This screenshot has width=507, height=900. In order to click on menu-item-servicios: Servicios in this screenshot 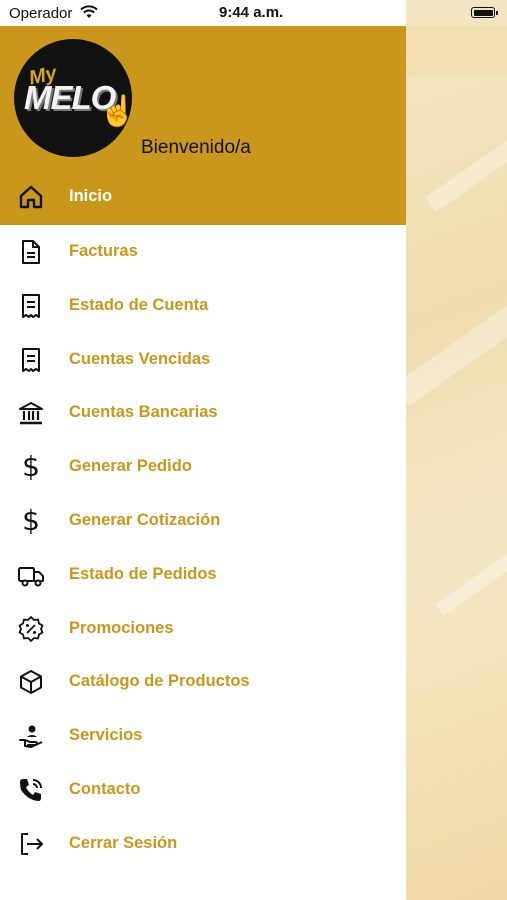, I will do `click(203, 736)`.